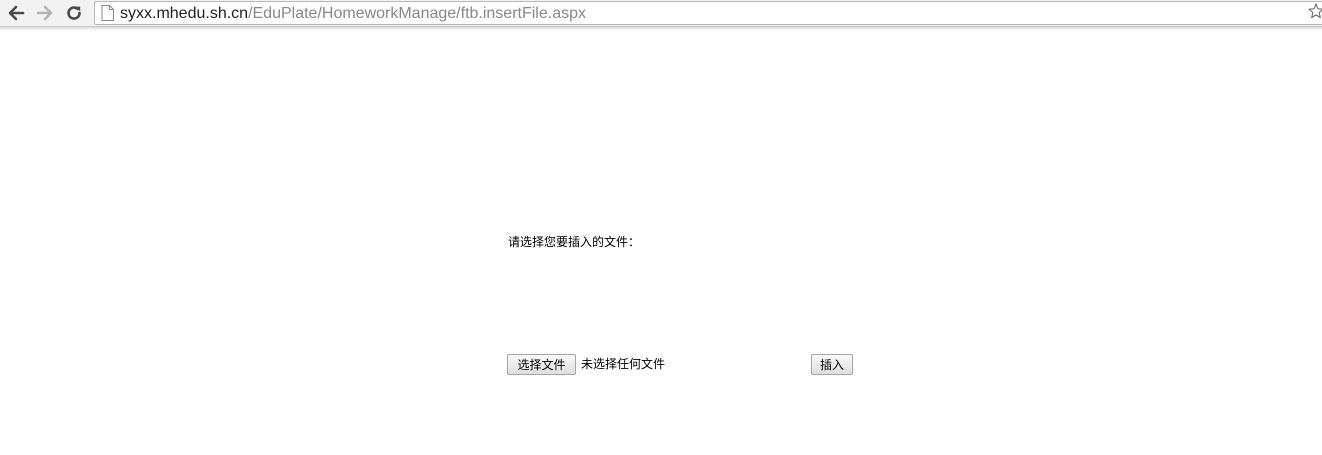  What do you see at coordinates (541, 364) in the screenshot?
I see `choose-file-button: 选择文件` at bounding box center [541, 364].